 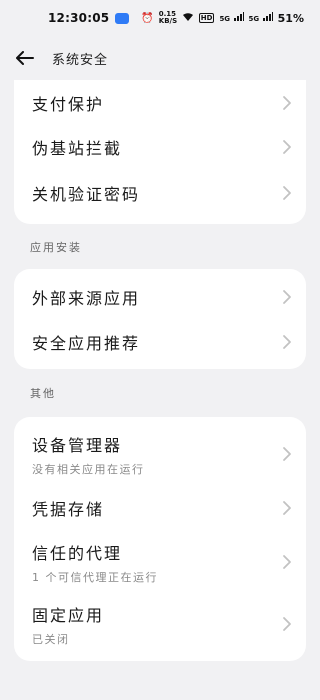 What do you see at coordinates (206, 18) in the screenshot?
I see `hd-badge: HD` at bounding box center [206, 18].